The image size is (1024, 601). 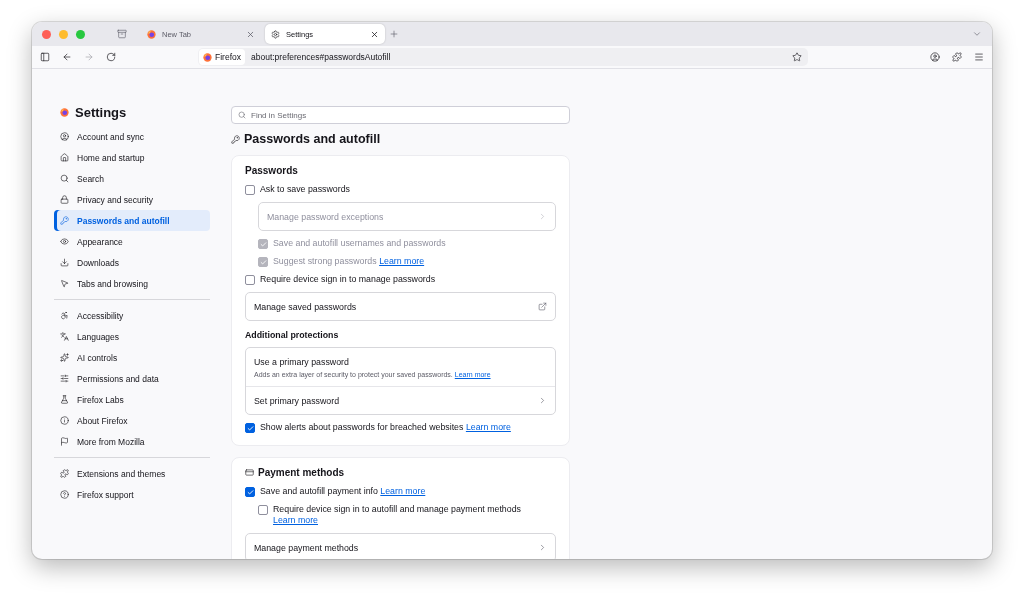 What do you see at coordinates (46, 34) in the screenshot?
I see `close-window-icon` at bounding box center [46, 34].